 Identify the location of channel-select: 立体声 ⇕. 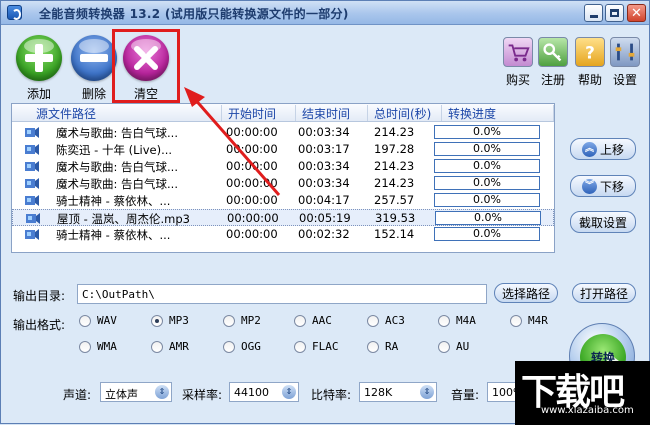
(136, 392).